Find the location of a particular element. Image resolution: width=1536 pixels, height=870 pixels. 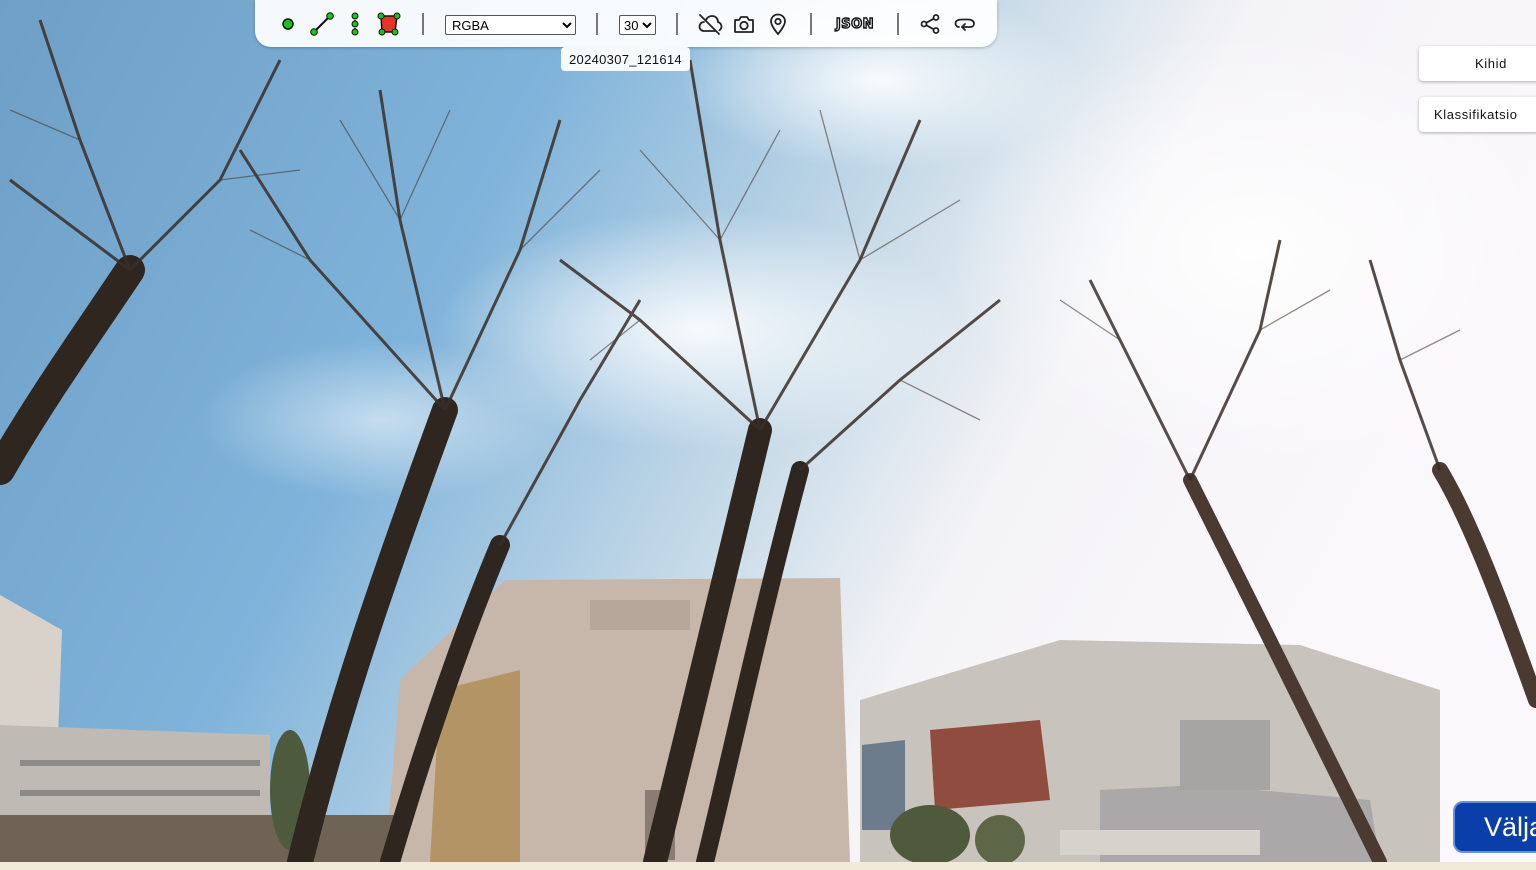

share-button is located at coordinates (930, 24).